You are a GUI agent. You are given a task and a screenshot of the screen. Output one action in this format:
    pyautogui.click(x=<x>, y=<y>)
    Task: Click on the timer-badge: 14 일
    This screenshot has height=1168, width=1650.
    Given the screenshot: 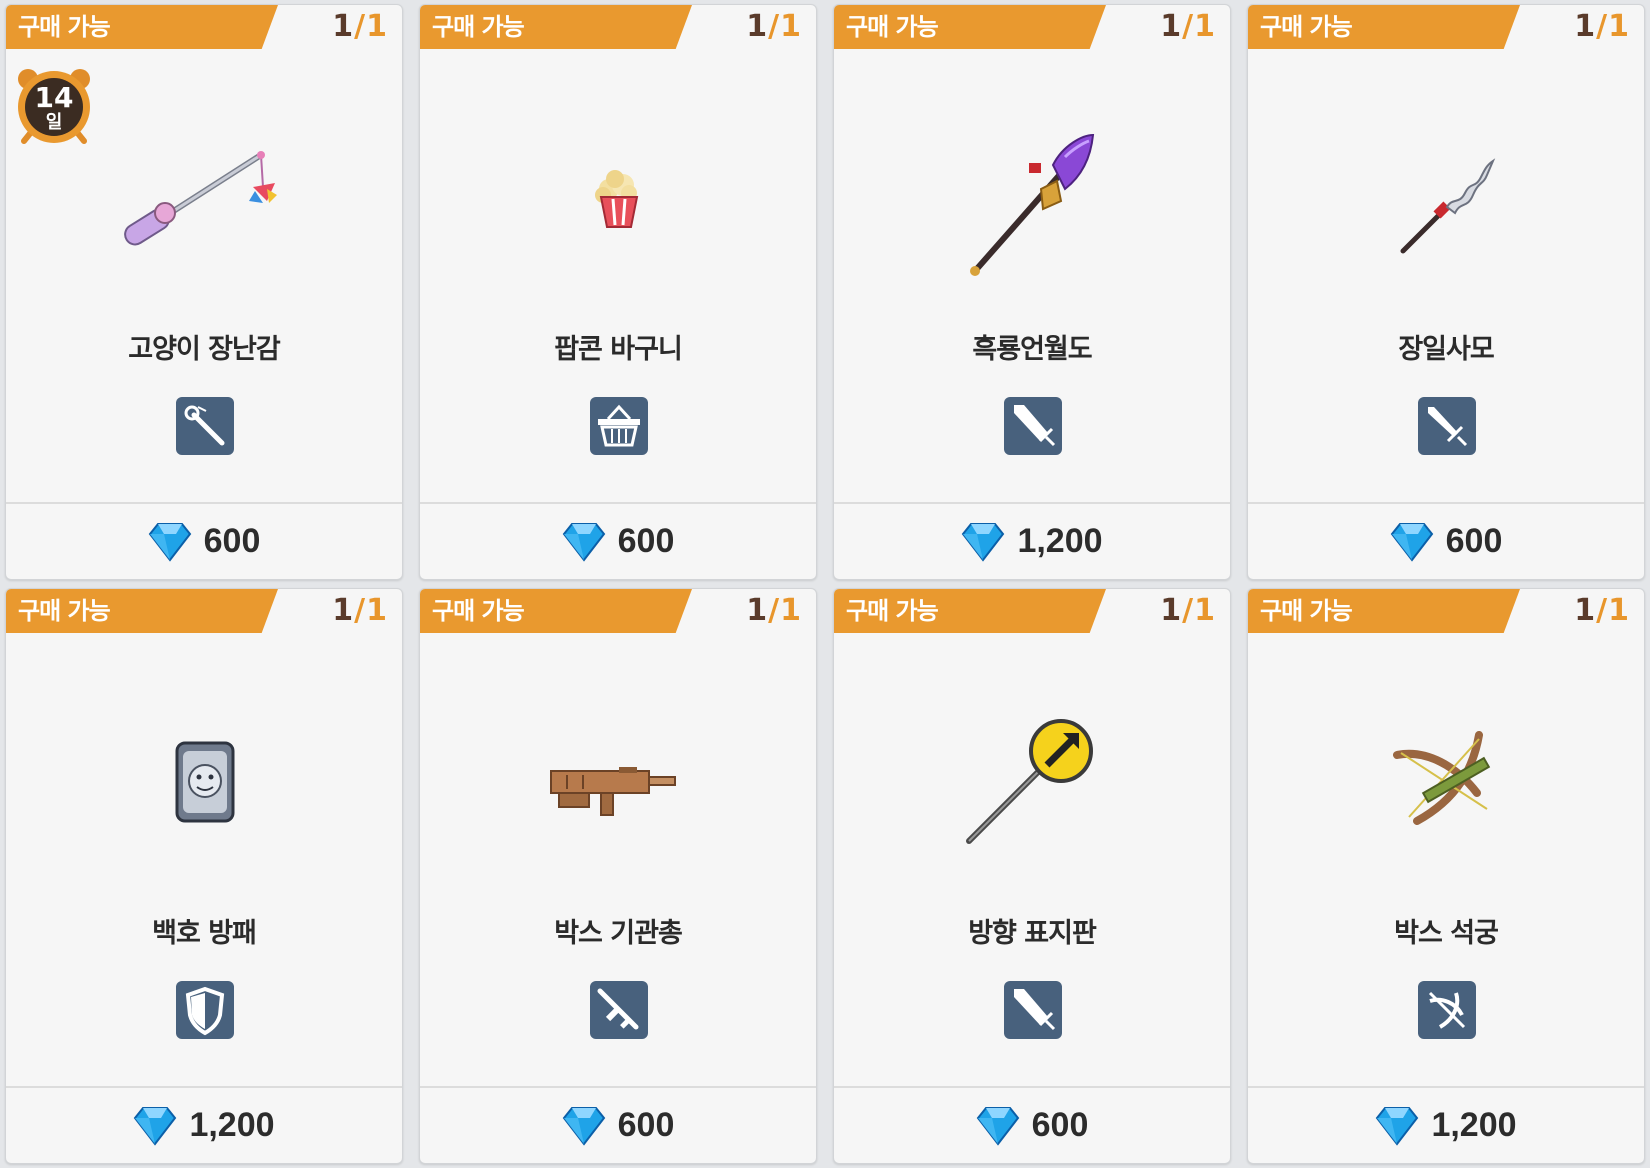 What is the action you would take?
    pyautogui.click(x=54, y=105)
    